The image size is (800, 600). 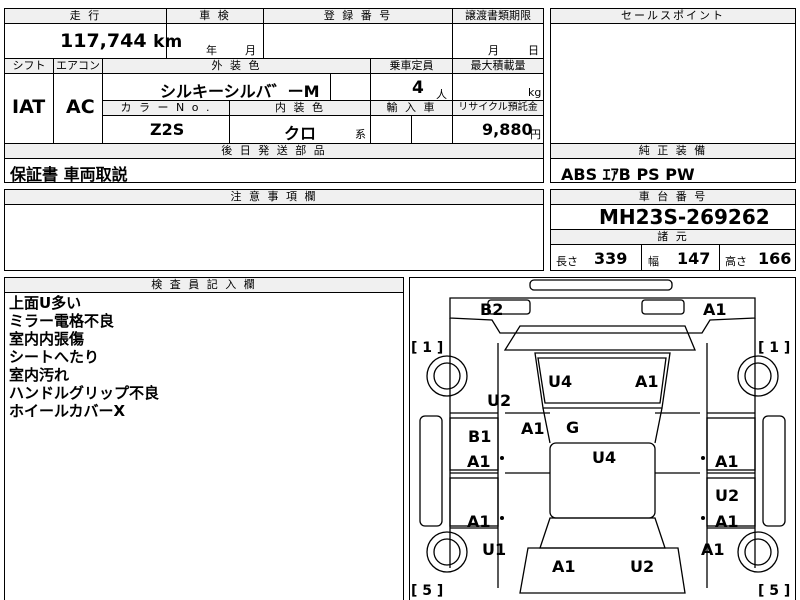 I want to click on import-cell-left, so click(x=391, y=129).